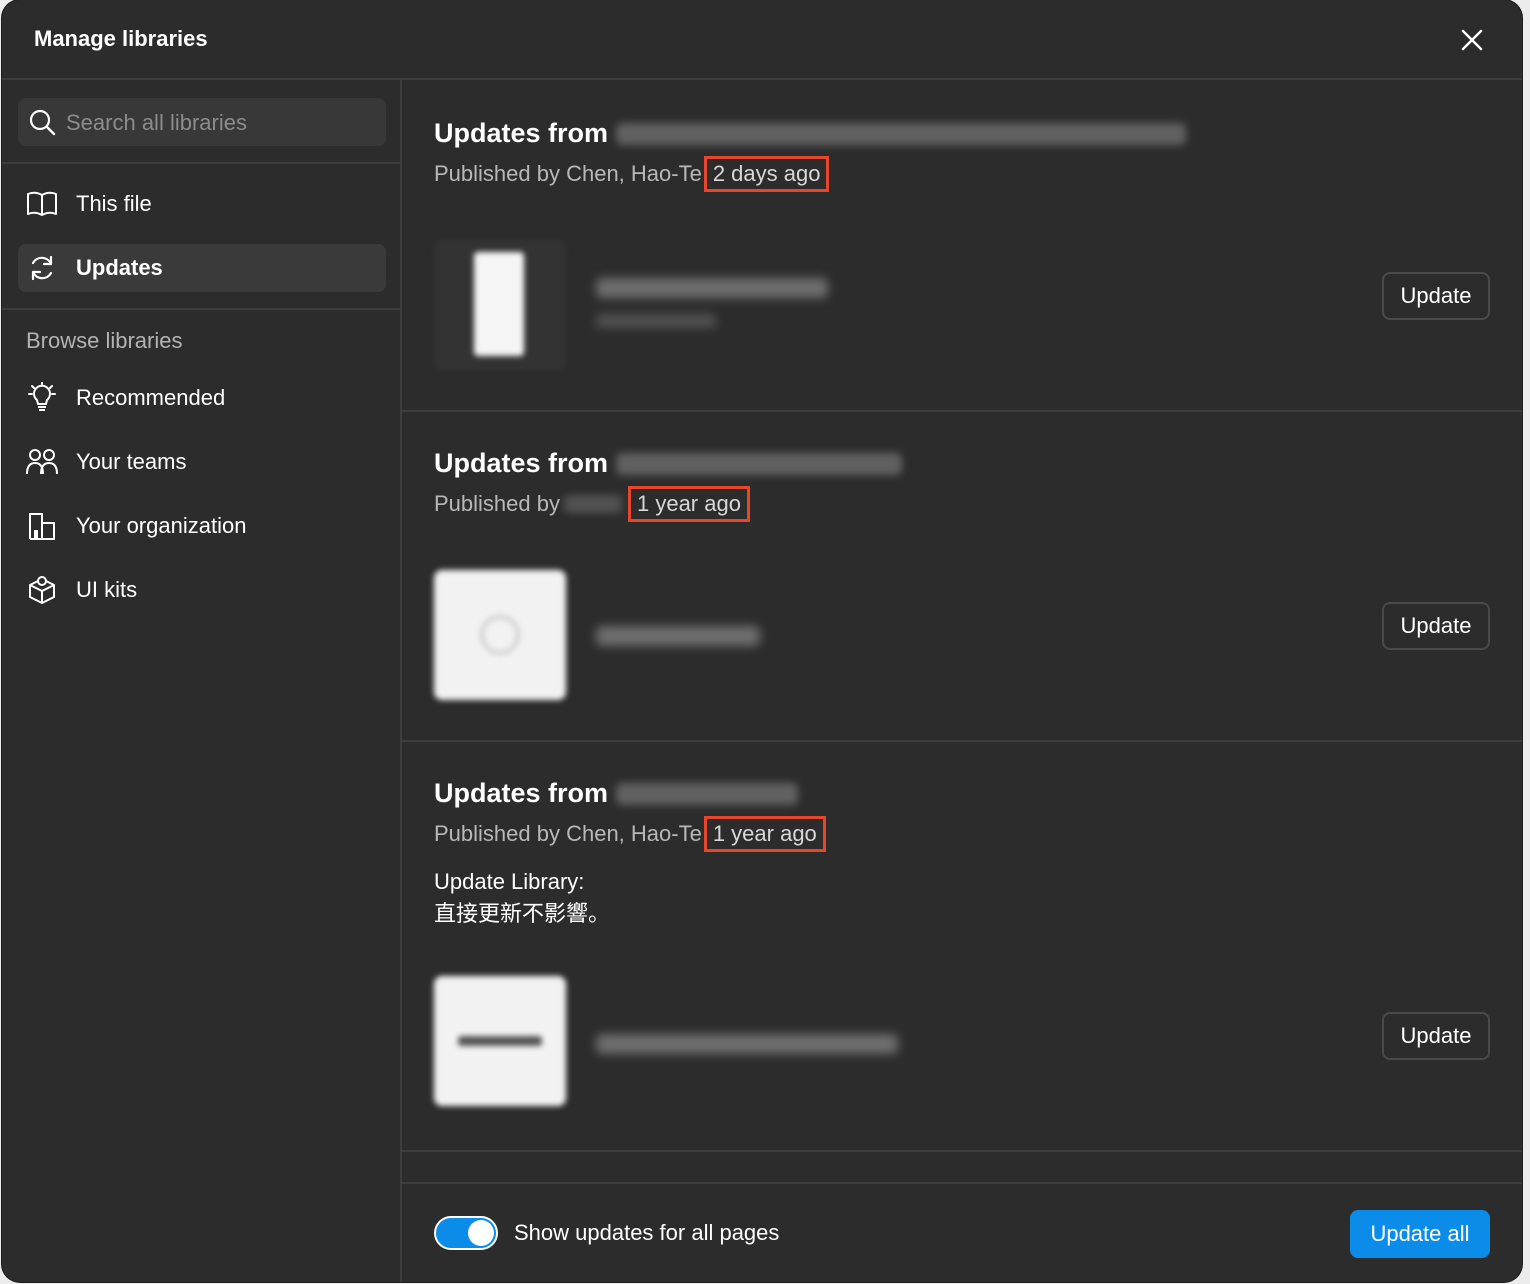  Describe the element at coordinates (42, 122) in the screenshot. I see `search-icon` at that location.